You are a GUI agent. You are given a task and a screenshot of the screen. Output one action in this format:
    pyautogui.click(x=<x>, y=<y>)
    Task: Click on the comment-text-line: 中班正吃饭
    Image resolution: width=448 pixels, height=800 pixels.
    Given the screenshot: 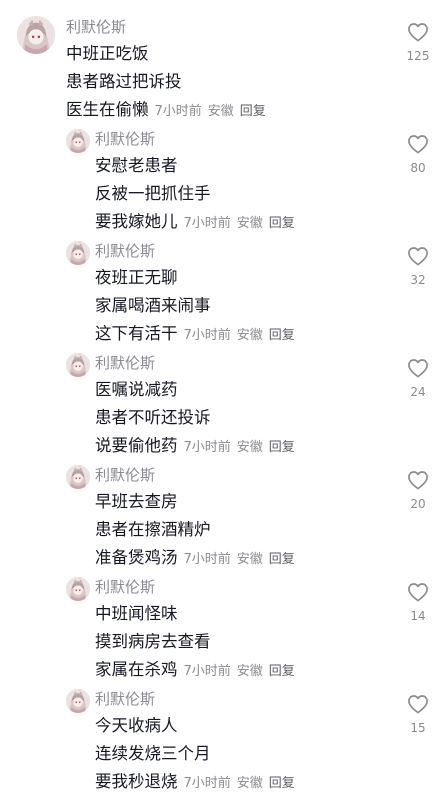 What is the action you would take?
    pyautogui.click(x=107, y=54)
    